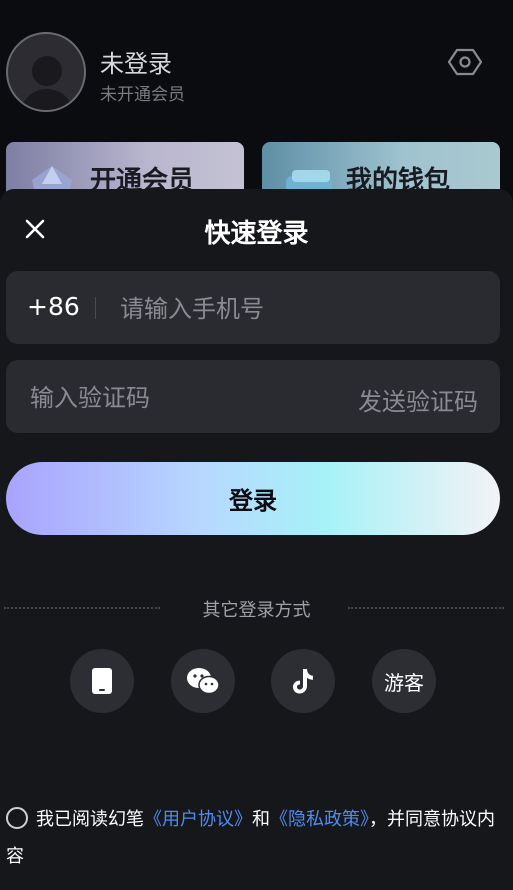  Describe the element at coordinates (300, 309) in the screenshot. I see `phone-input` at that location.